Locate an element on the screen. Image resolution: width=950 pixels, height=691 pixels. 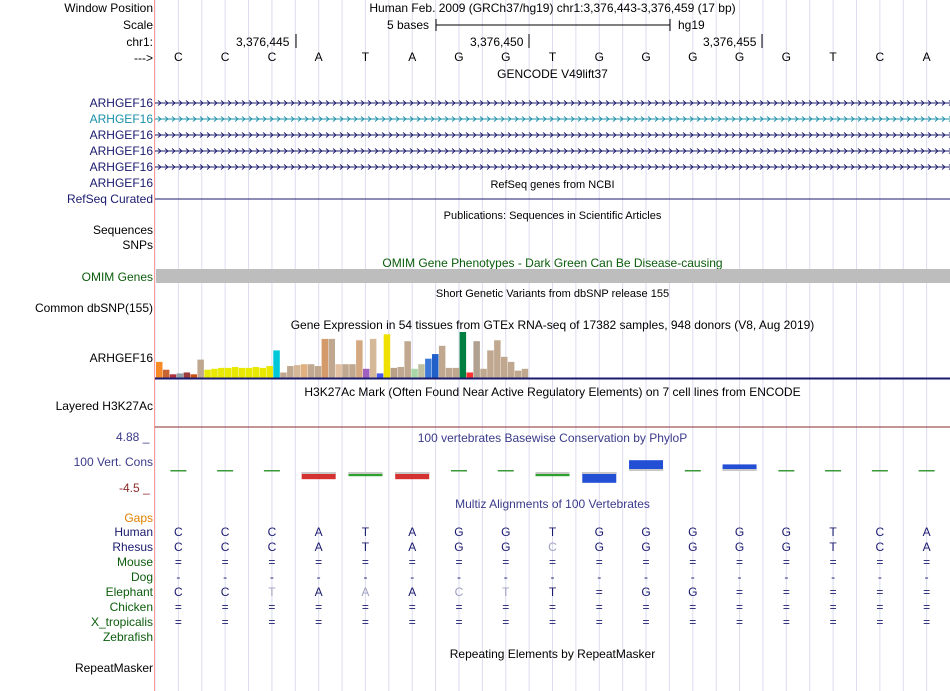
multiz-species-label: X_tropicalis is located at coordinates (122, 622).